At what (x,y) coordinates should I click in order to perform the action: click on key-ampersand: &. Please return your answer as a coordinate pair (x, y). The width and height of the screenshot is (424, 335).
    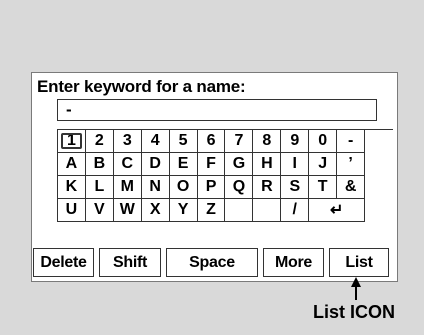
    Looking at the image, I should click on (351, 187).